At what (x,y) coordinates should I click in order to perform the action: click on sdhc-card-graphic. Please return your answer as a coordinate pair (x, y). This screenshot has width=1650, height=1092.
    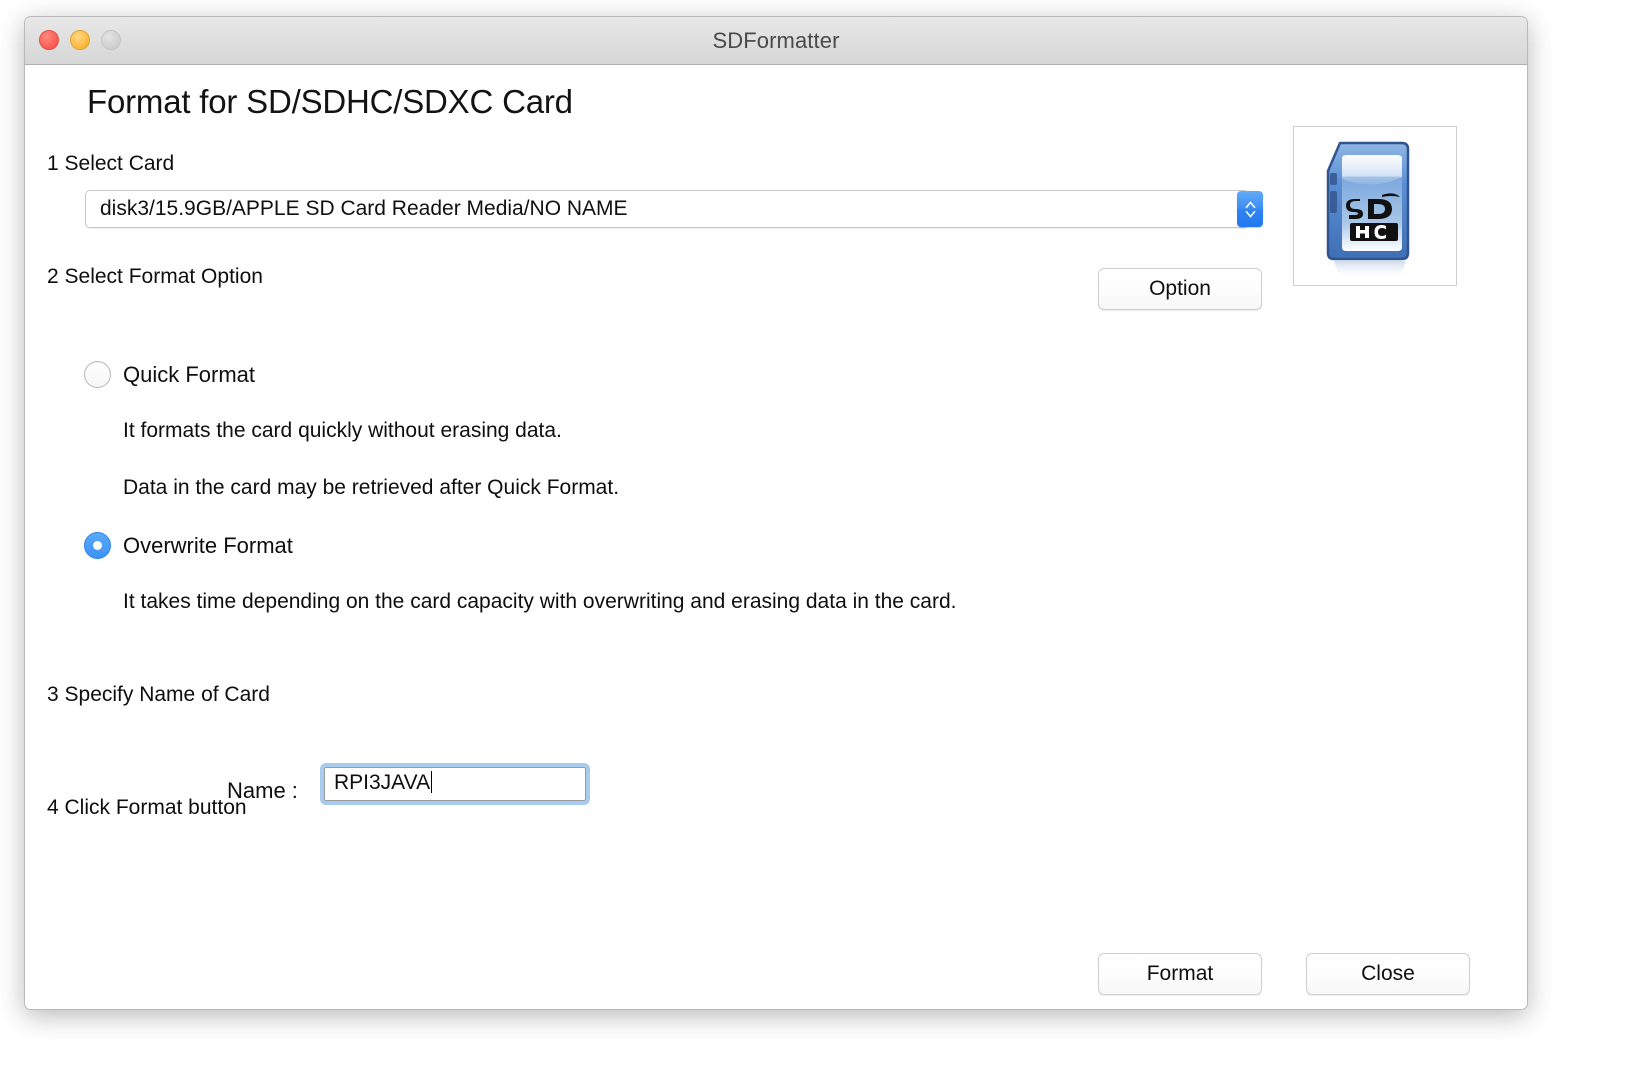
    Looking at the image, I should click on (1368, 210).